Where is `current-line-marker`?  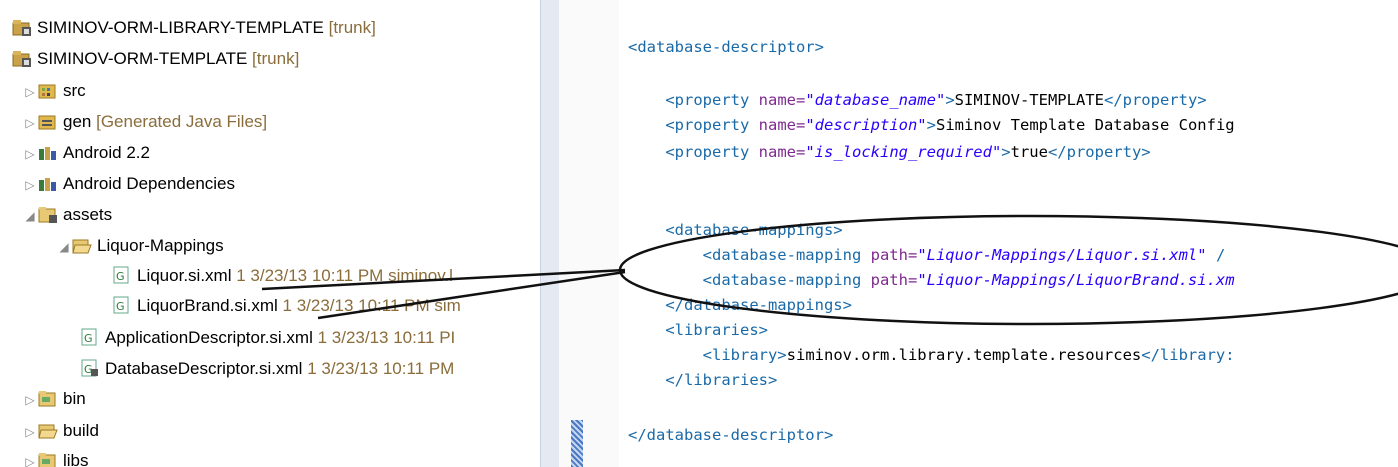
current-line-marker is located at coordinates (577, 443).